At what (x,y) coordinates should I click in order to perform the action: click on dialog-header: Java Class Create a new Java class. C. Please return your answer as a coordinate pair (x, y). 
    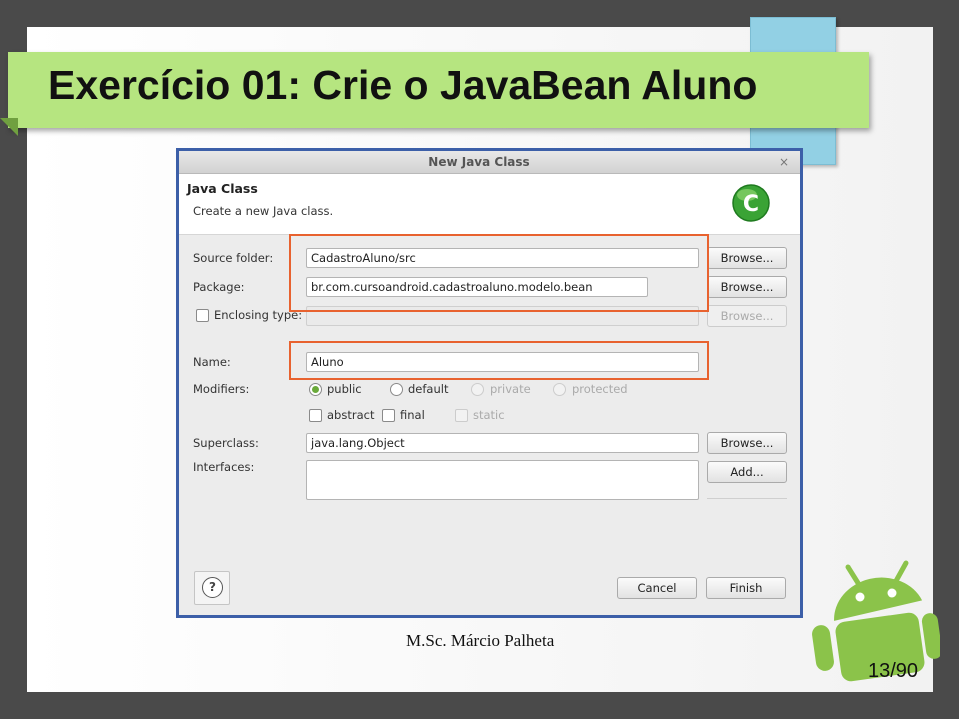
    Looking at the image, I should click on (489, 204).